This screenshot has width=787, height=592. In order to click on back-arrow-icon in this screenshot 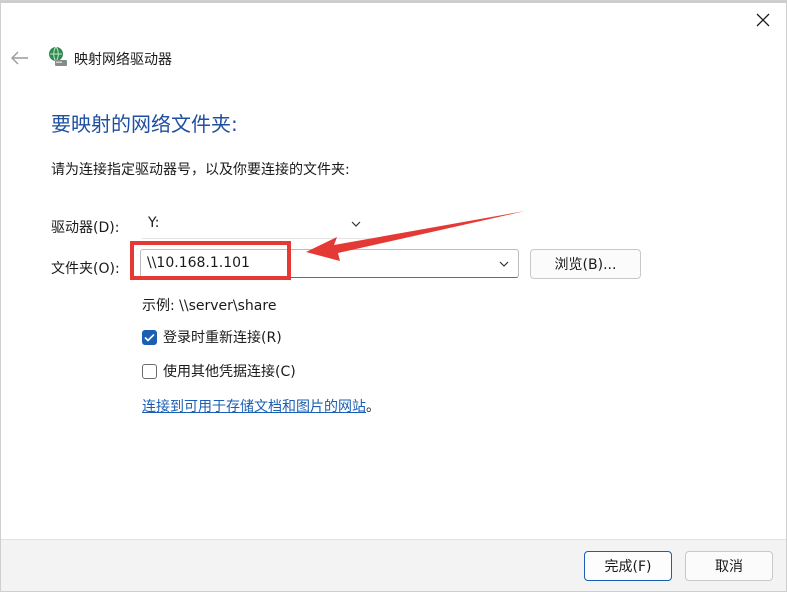, I will do `click(19, 58)`.